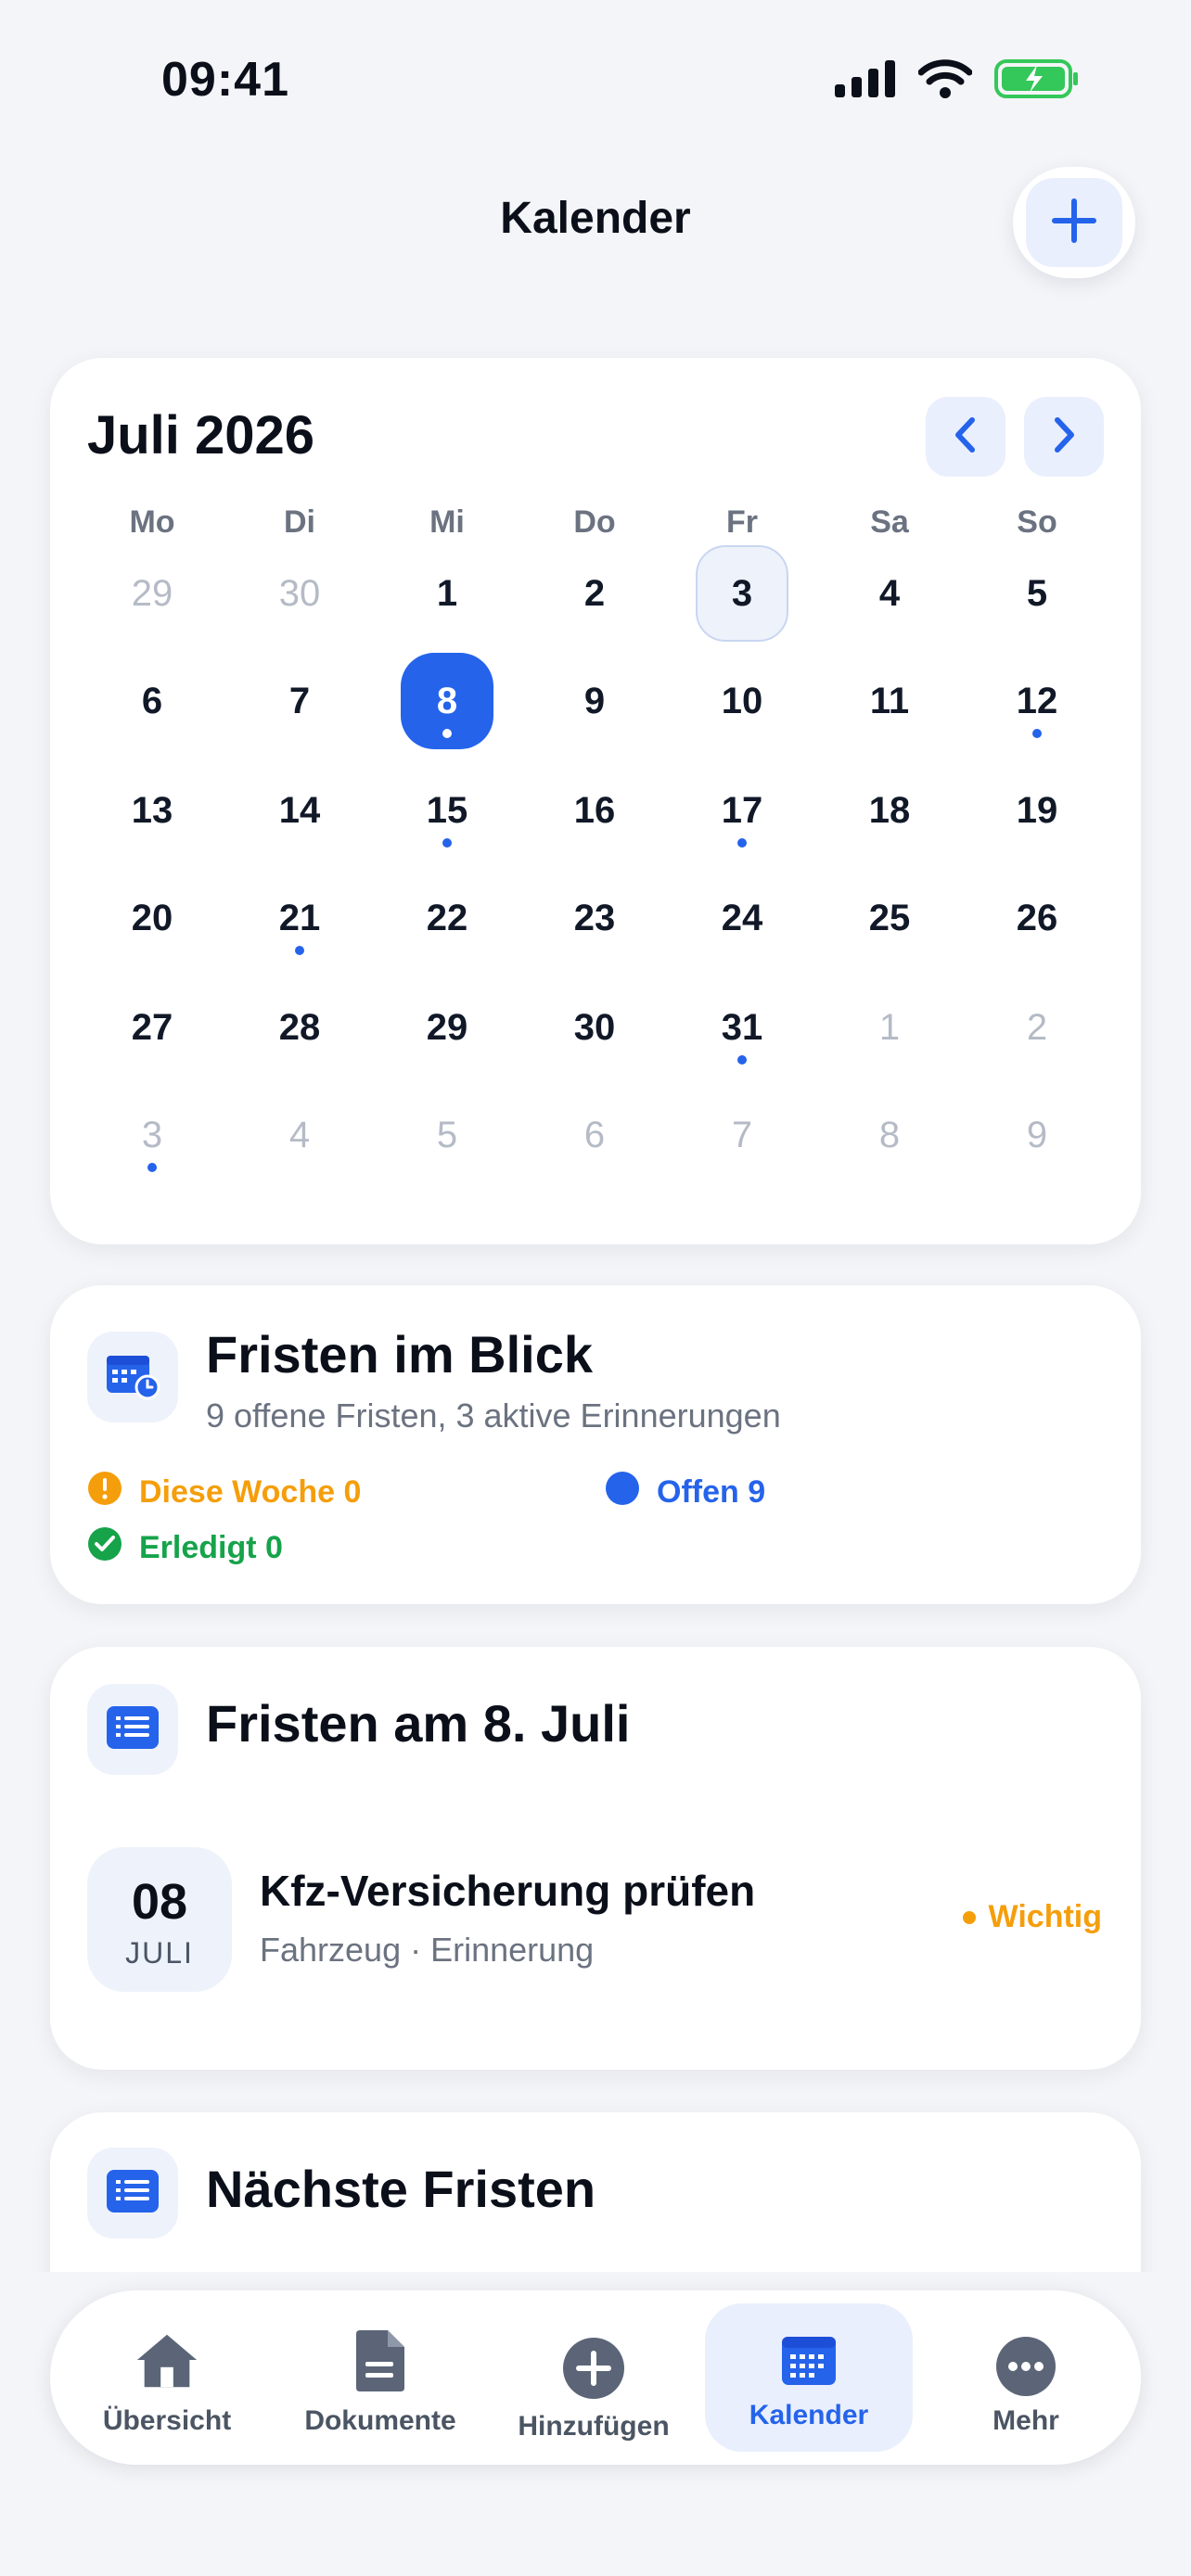 This screenshot has height=2576, width=1191. What do you see at coordinates (201, 435) in the screenshot?
I see `month-label: Juli 2026` at bounding box center [201, 435].